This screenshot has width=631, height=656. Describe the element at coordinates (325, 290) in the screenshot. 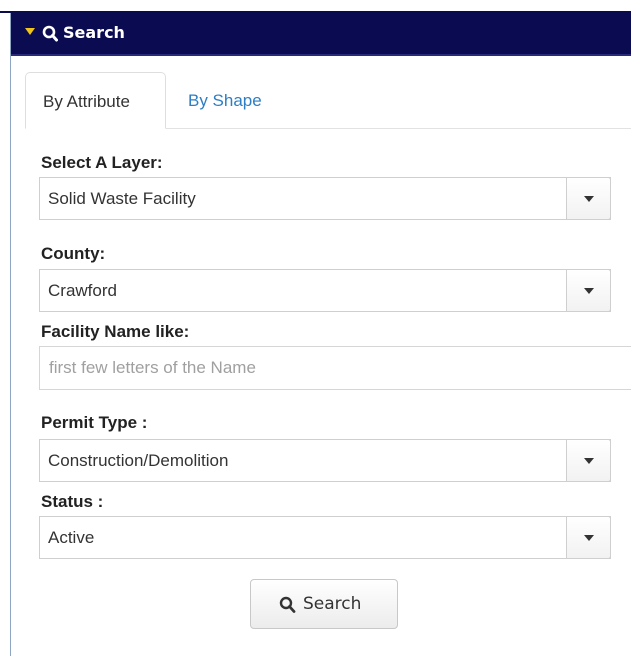

I see `county-select: Crawford` at that location.